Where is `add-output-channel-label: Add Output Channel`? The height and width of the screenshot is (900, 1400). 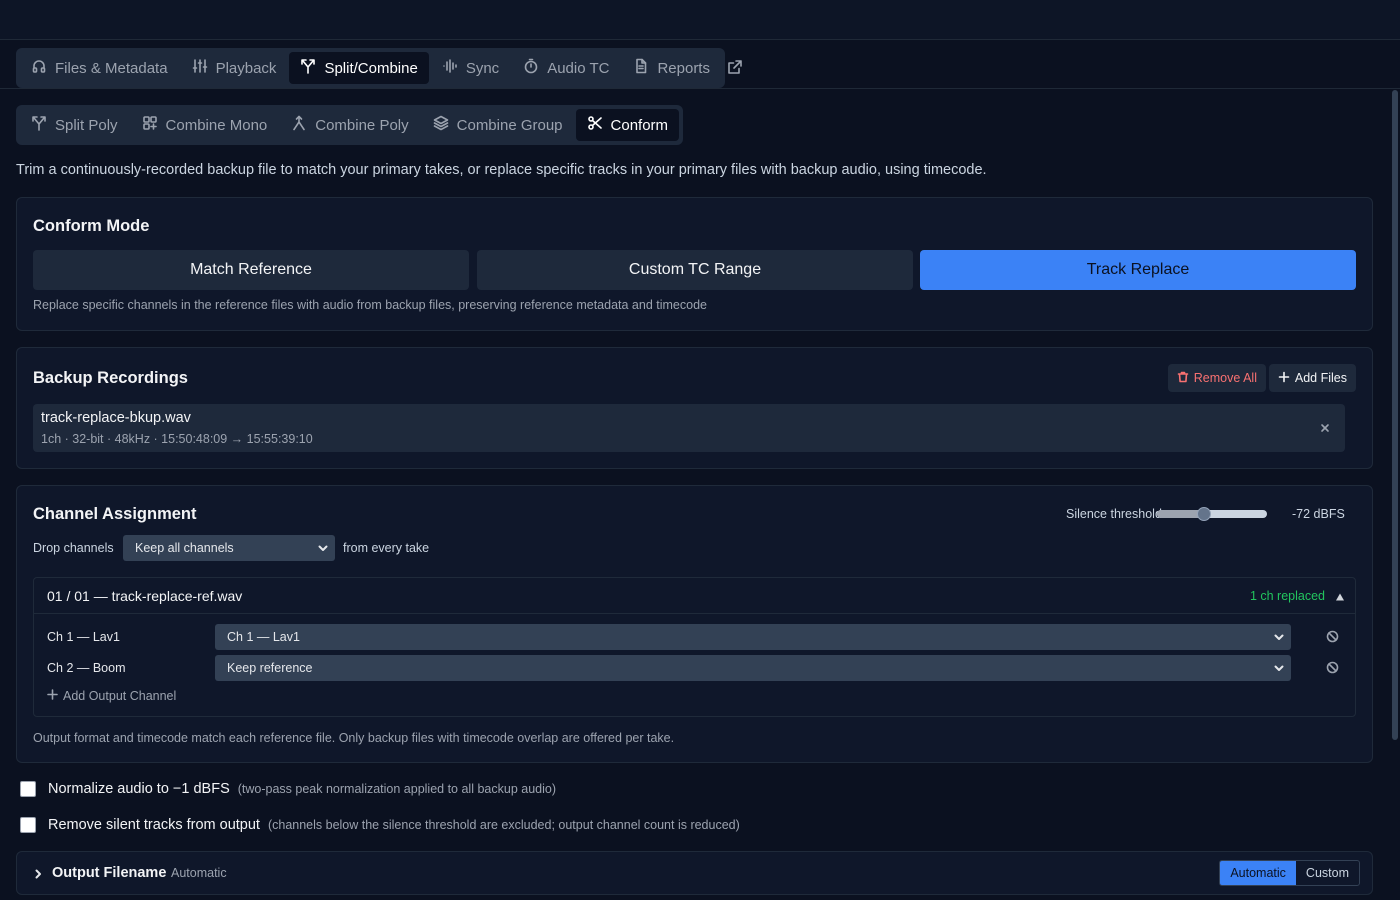
add-output-channel-label: Add Output Channel is located at coordinates (120, 696).